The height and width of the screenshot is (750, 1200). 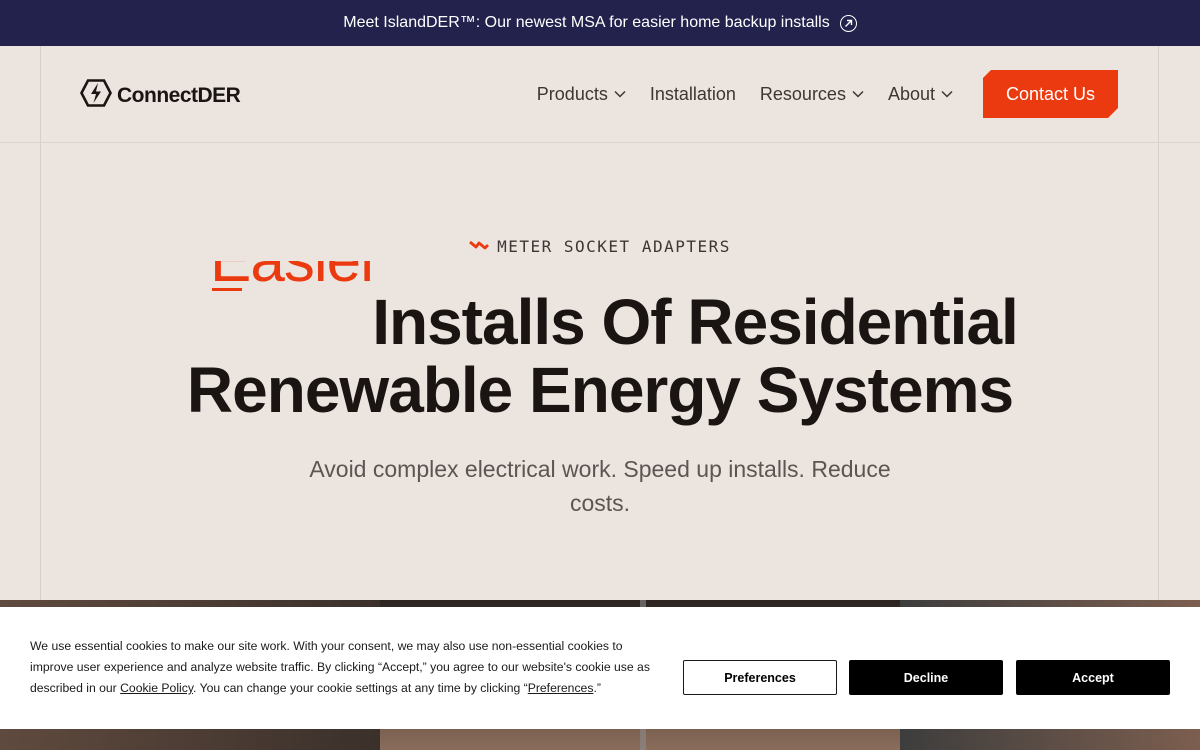 I want to click on nav-item-label: Resources, so click(x=802, y=93).